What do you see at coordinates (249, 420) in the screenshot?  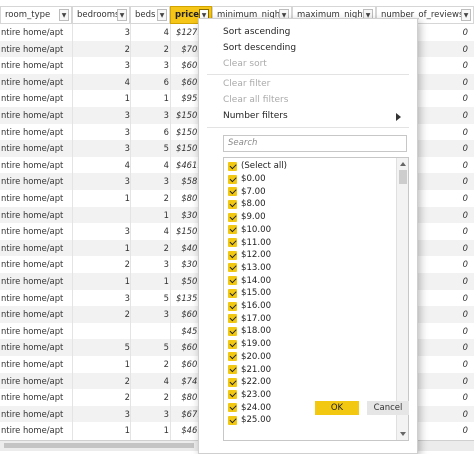 I see `filter-value-item: $25.00` at bounding box center [249, 420].